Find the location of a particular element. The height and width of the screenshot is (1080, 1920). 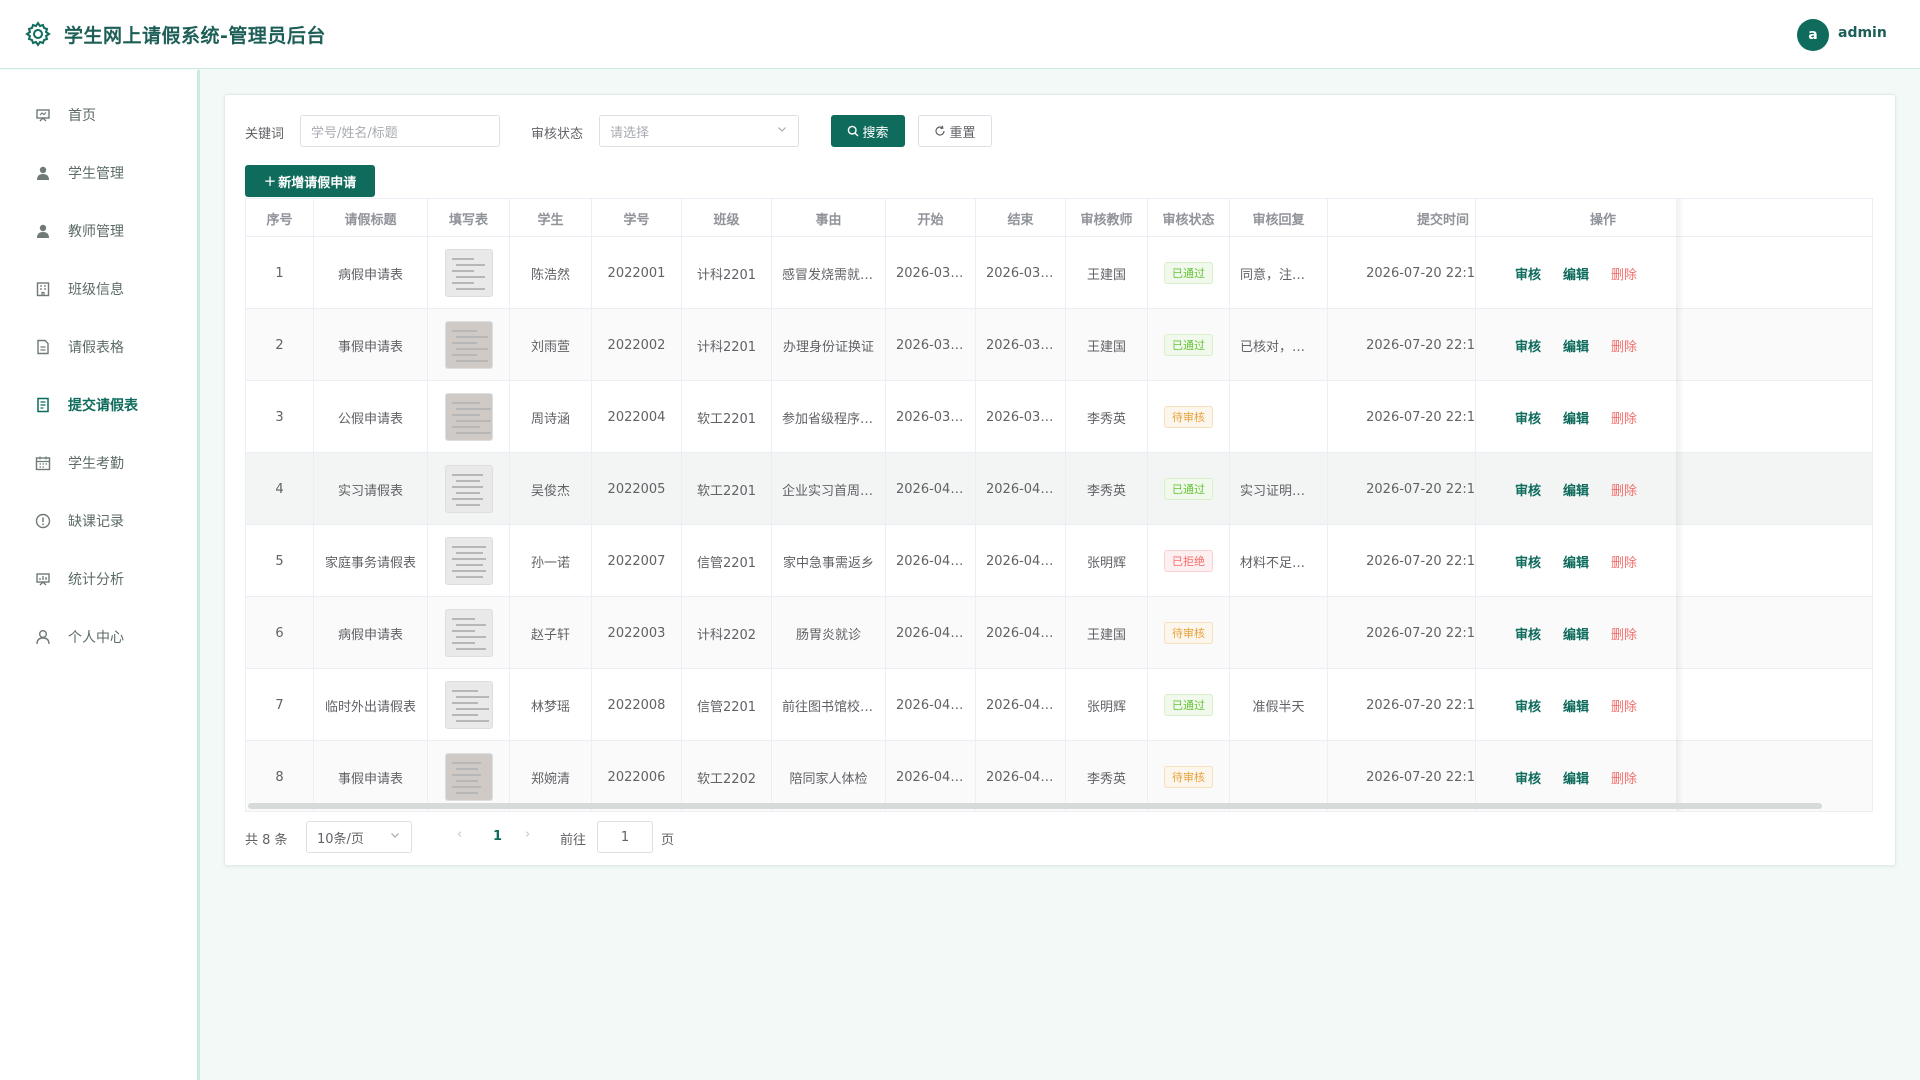

reset-button: 重置 is located at coordinates (955, 131).